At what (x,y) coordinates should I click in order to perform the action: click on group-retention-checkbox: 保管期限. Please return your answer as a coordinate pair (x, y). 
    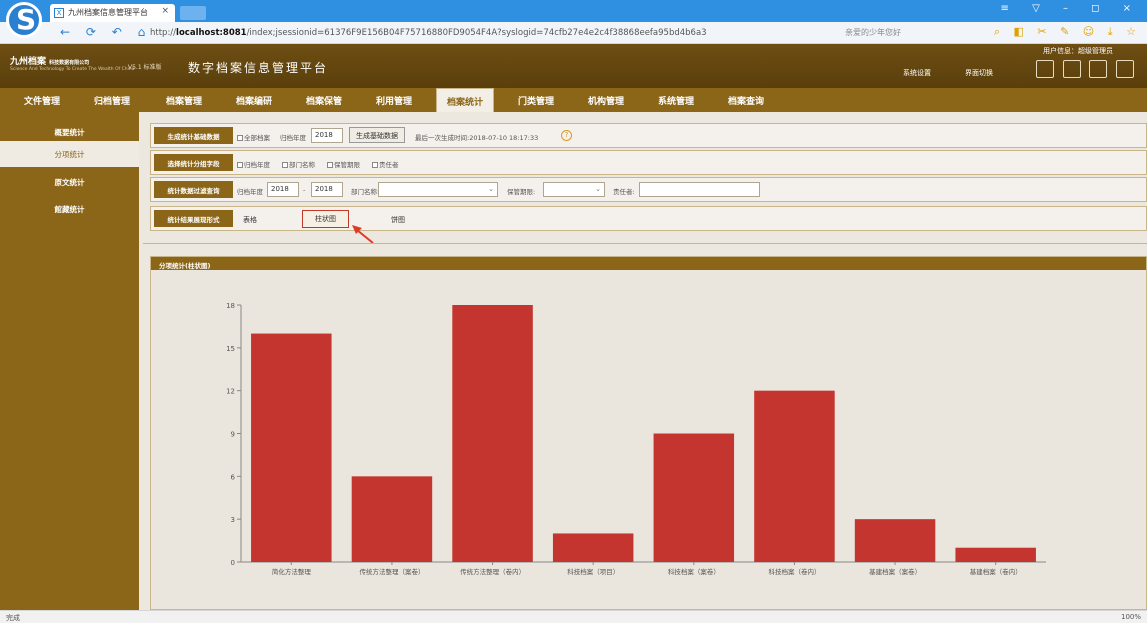
    Looking at the image, I should click on (343, 164).